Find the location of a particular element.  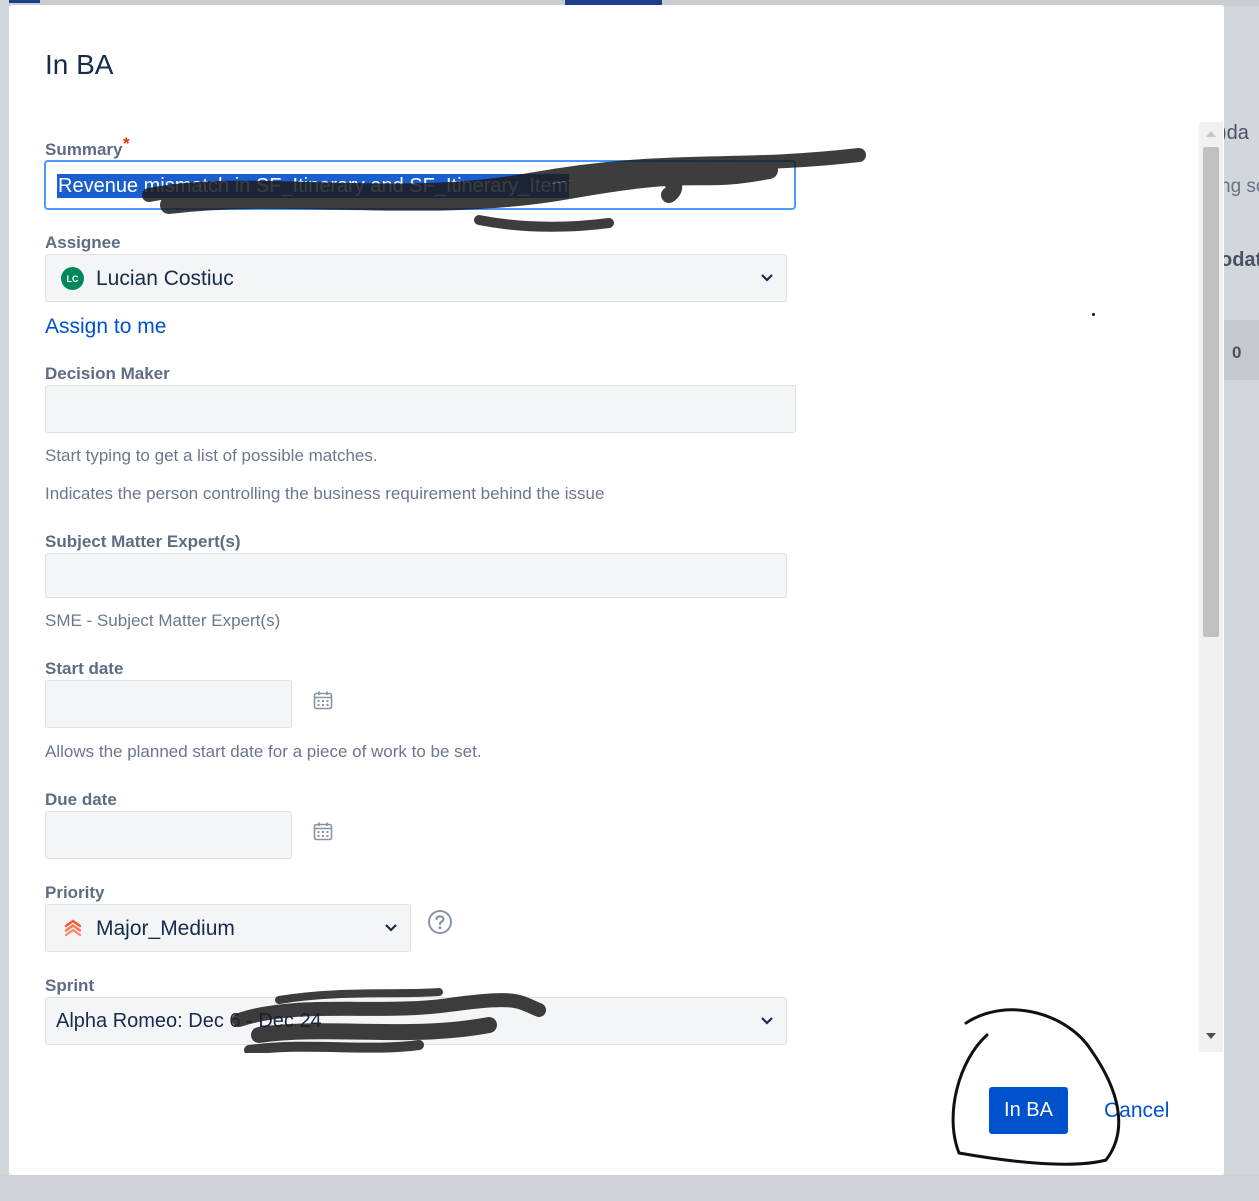

scrollbar is located at coordinates (1211, 587).